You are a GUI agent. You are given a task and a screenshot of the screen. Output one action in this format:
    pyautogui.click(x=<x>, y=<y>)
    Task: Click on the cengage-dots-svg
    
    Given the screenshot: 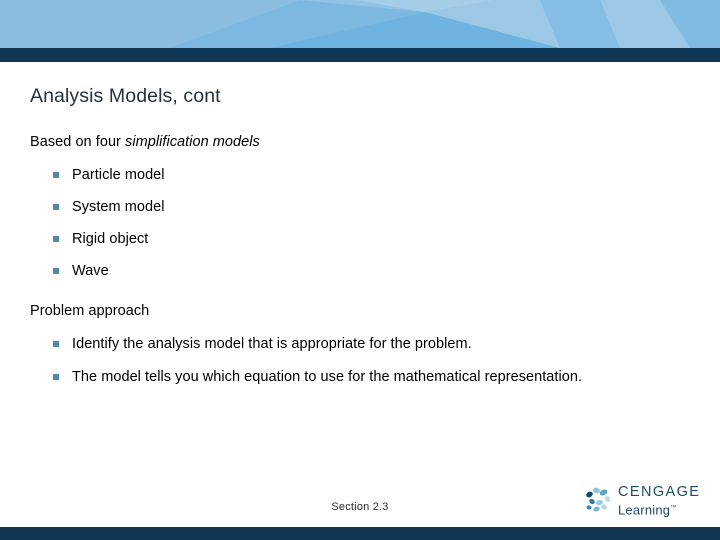 What is the action you would take?
    pyautogui.click(x=598, y=499)
    